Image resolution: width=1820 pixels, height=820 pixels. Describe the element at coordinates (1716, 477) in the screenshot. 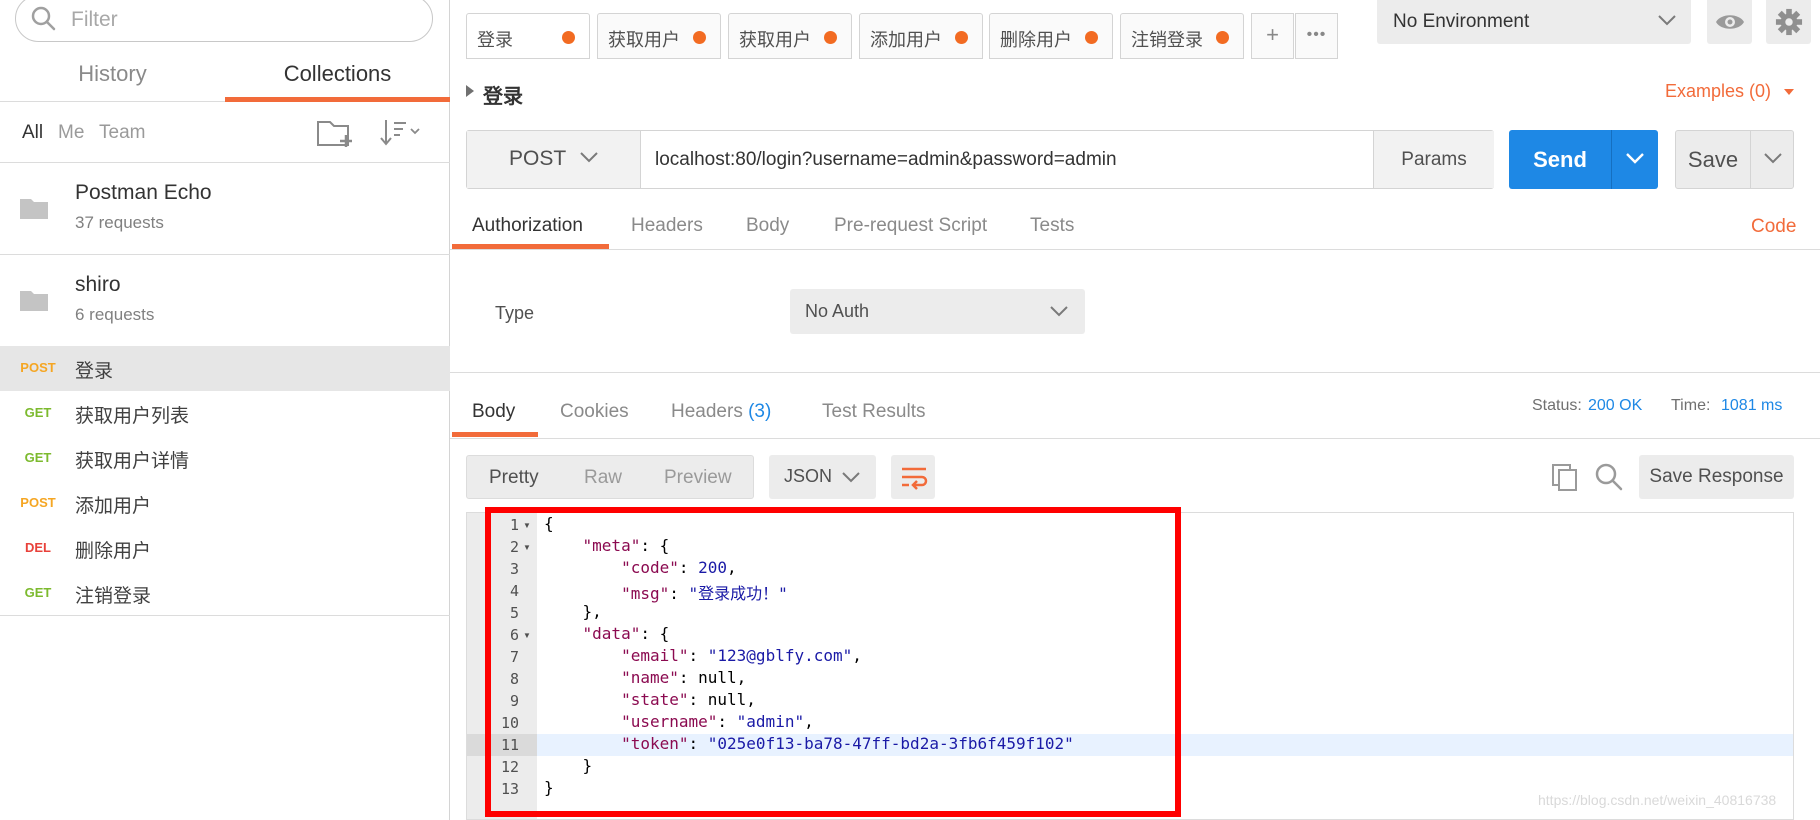

I see `save-response-button: Save Response` at that location.